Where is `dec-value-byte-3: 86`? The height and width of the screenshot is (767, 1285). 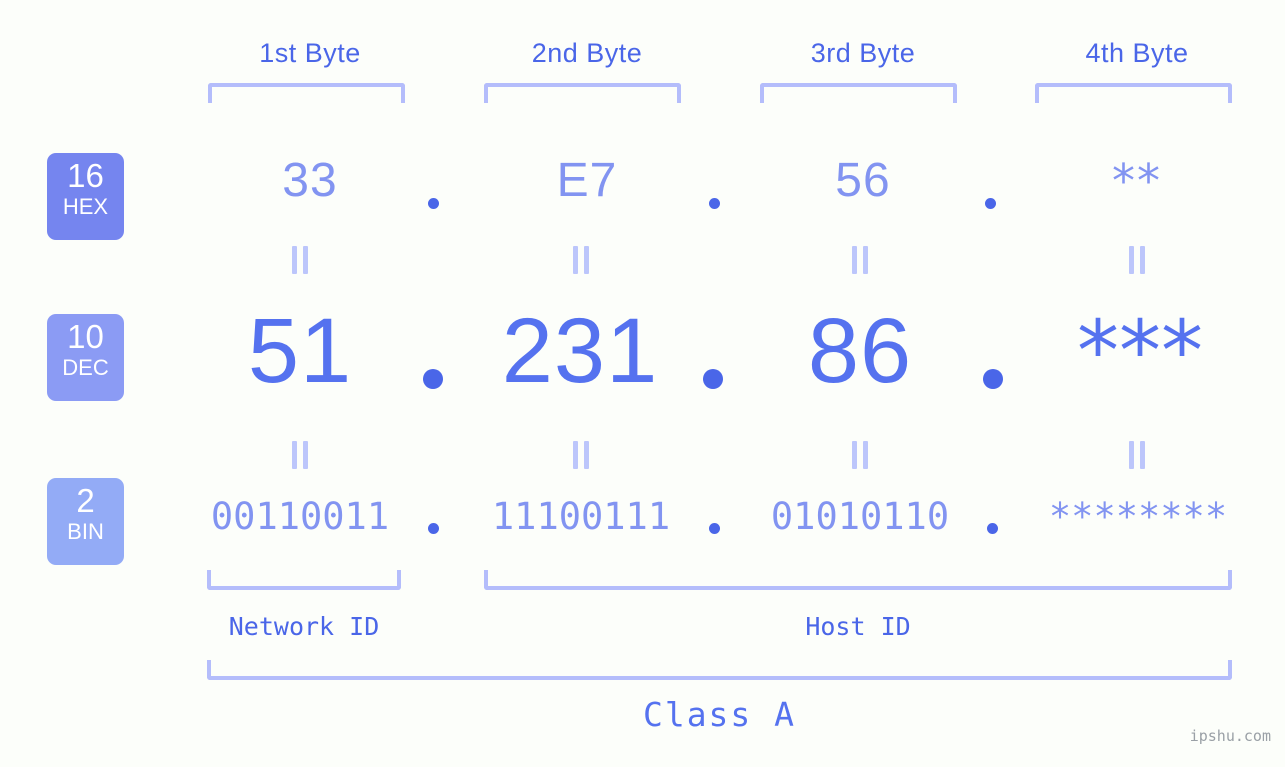 dec-value-byte-3: 86 is located at coordinates (860, 351).